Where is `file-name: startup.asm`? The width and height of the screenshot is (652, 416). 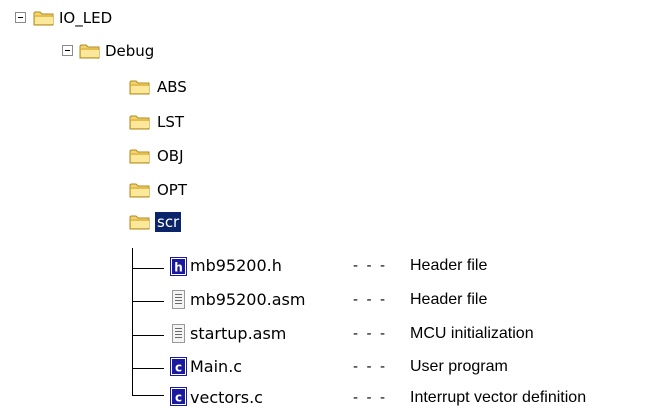
file-name: startup.asm is located at coordinates (238, 334).